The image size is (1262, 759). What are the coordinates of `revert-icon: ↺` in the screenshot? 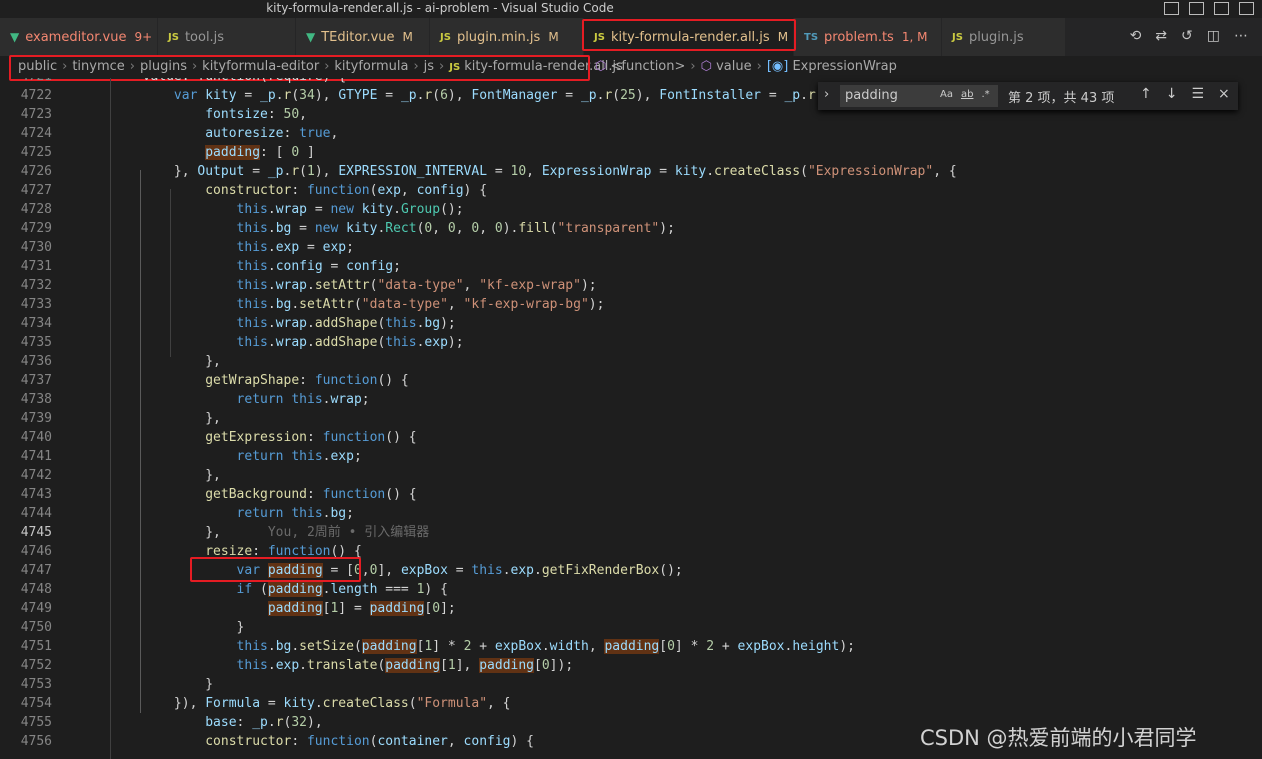 It's located at (1187, 36).